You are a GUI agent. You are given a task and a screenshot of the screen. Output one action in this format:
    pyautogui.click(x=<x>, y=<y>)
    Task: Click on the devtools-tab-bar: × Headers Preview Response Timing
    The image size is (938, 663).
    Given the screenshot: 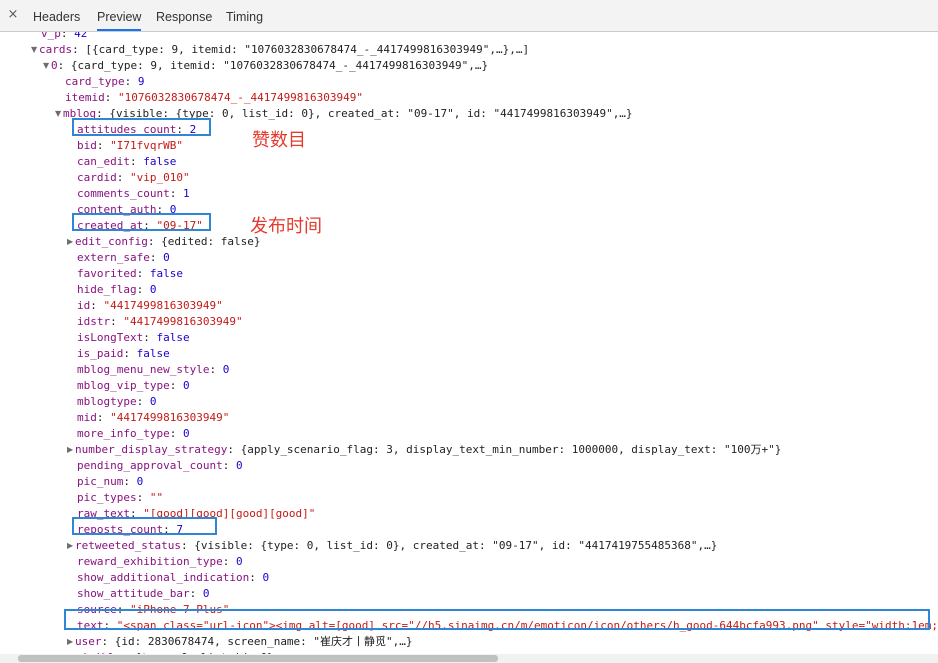 What is the action you would take?
    pyautogui.click(x=469, y=16)
    